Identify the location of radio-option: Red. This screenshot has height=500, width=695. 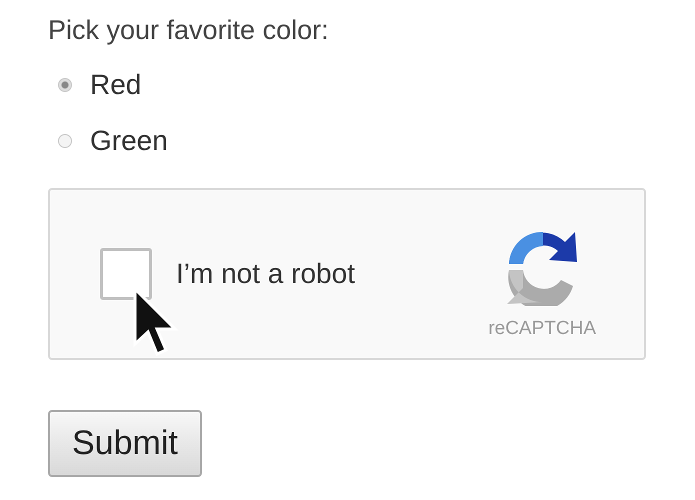
(376, 85).